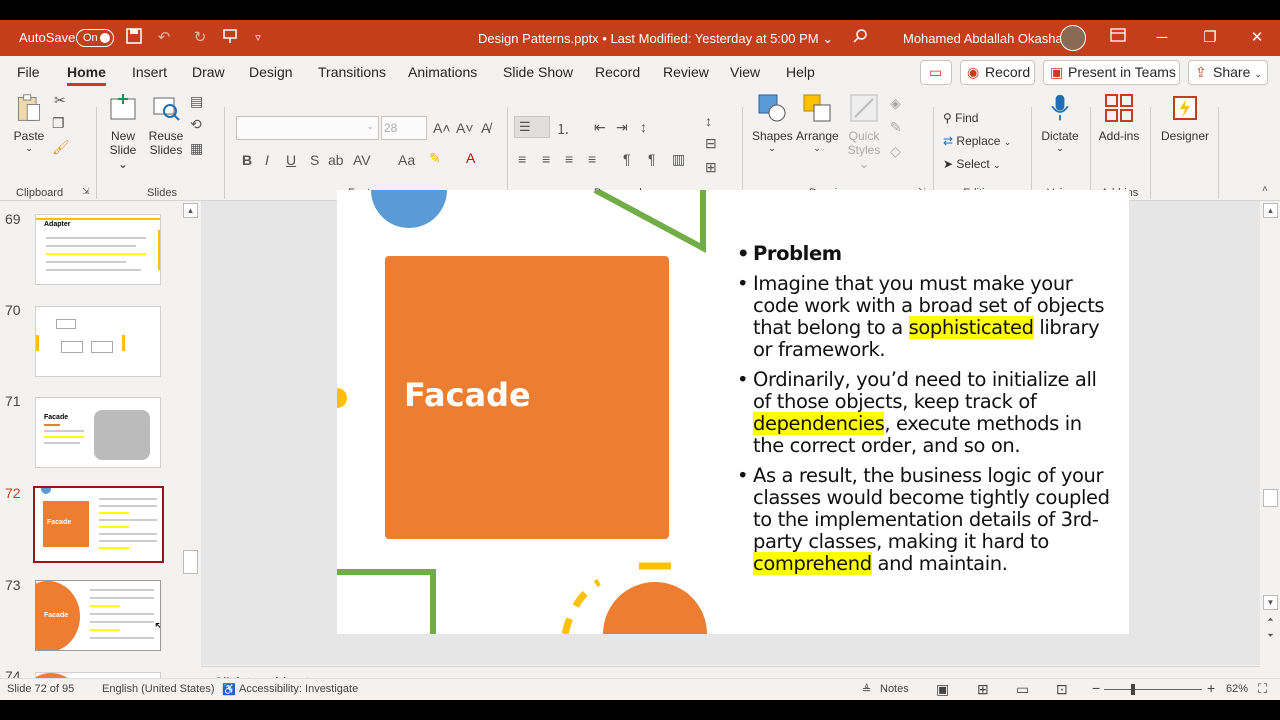 The image size is (1280, 720). I want to click on tab-transitions: Transitions, so click(352, 72).